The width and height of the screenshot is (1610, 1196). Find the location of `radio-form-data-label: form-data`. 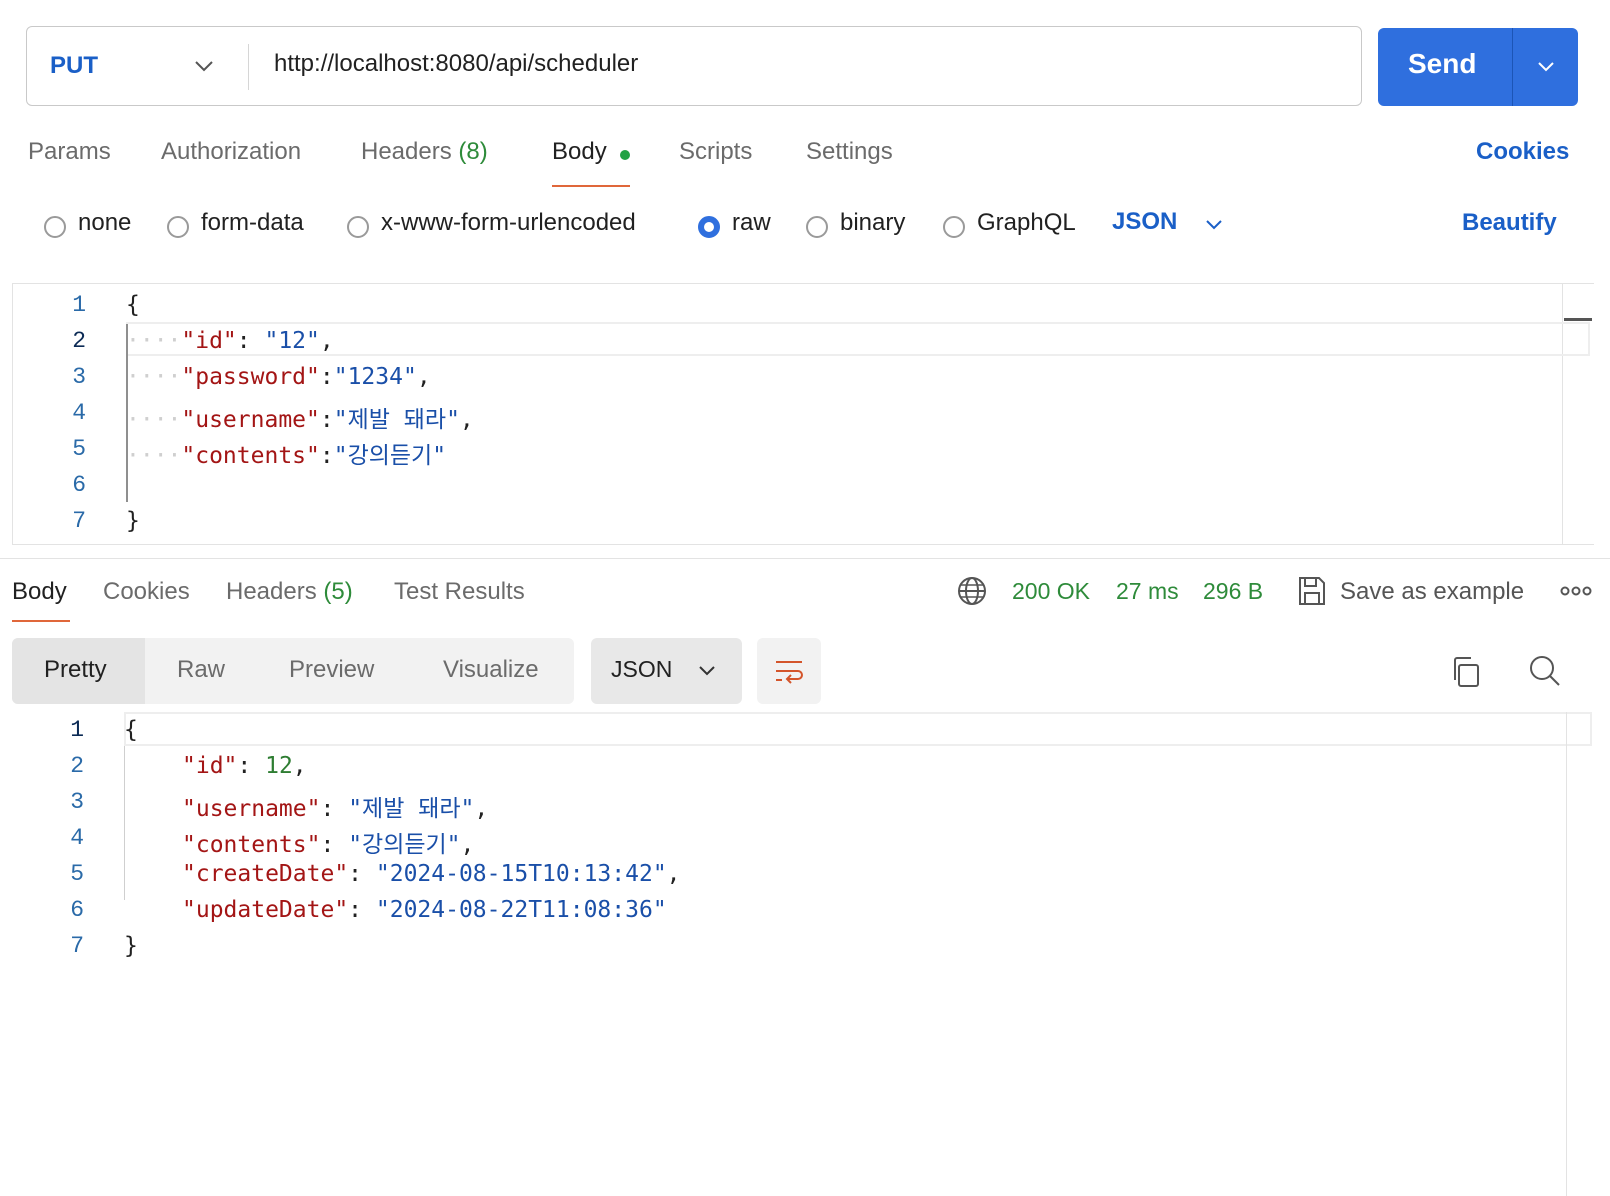

radio-form-data-label: form-data is located at coordinates (252, 223).